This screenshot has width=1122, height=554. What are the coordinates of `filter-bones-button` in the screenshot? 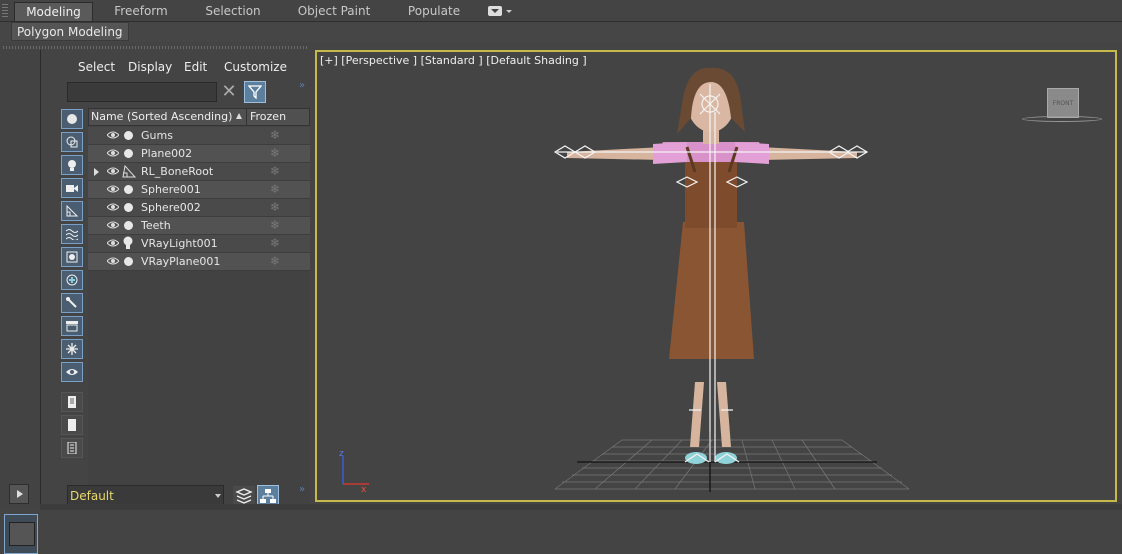 It's located at (72, 303).